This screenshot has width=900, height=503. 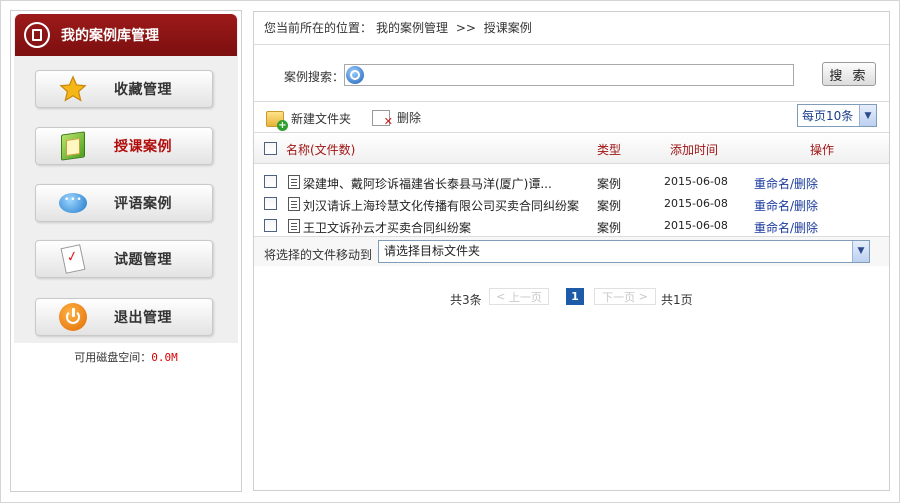 What do you see at coordinates (502, 296) in the screenshot?
I see `chevron-left-icon: <` at bounding box center [502, 296].